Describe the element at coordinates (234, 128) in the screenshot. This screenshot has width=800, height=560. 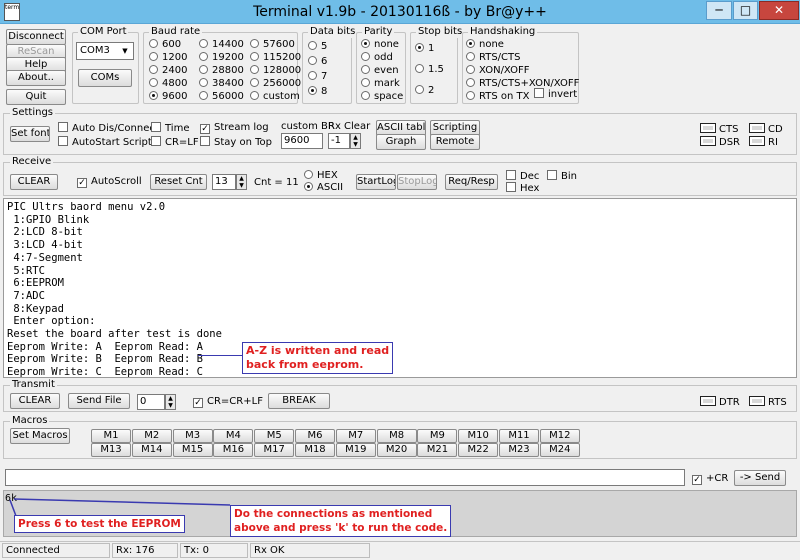
I see `stream-log-checkbox: ✓ Stream log` at that location.